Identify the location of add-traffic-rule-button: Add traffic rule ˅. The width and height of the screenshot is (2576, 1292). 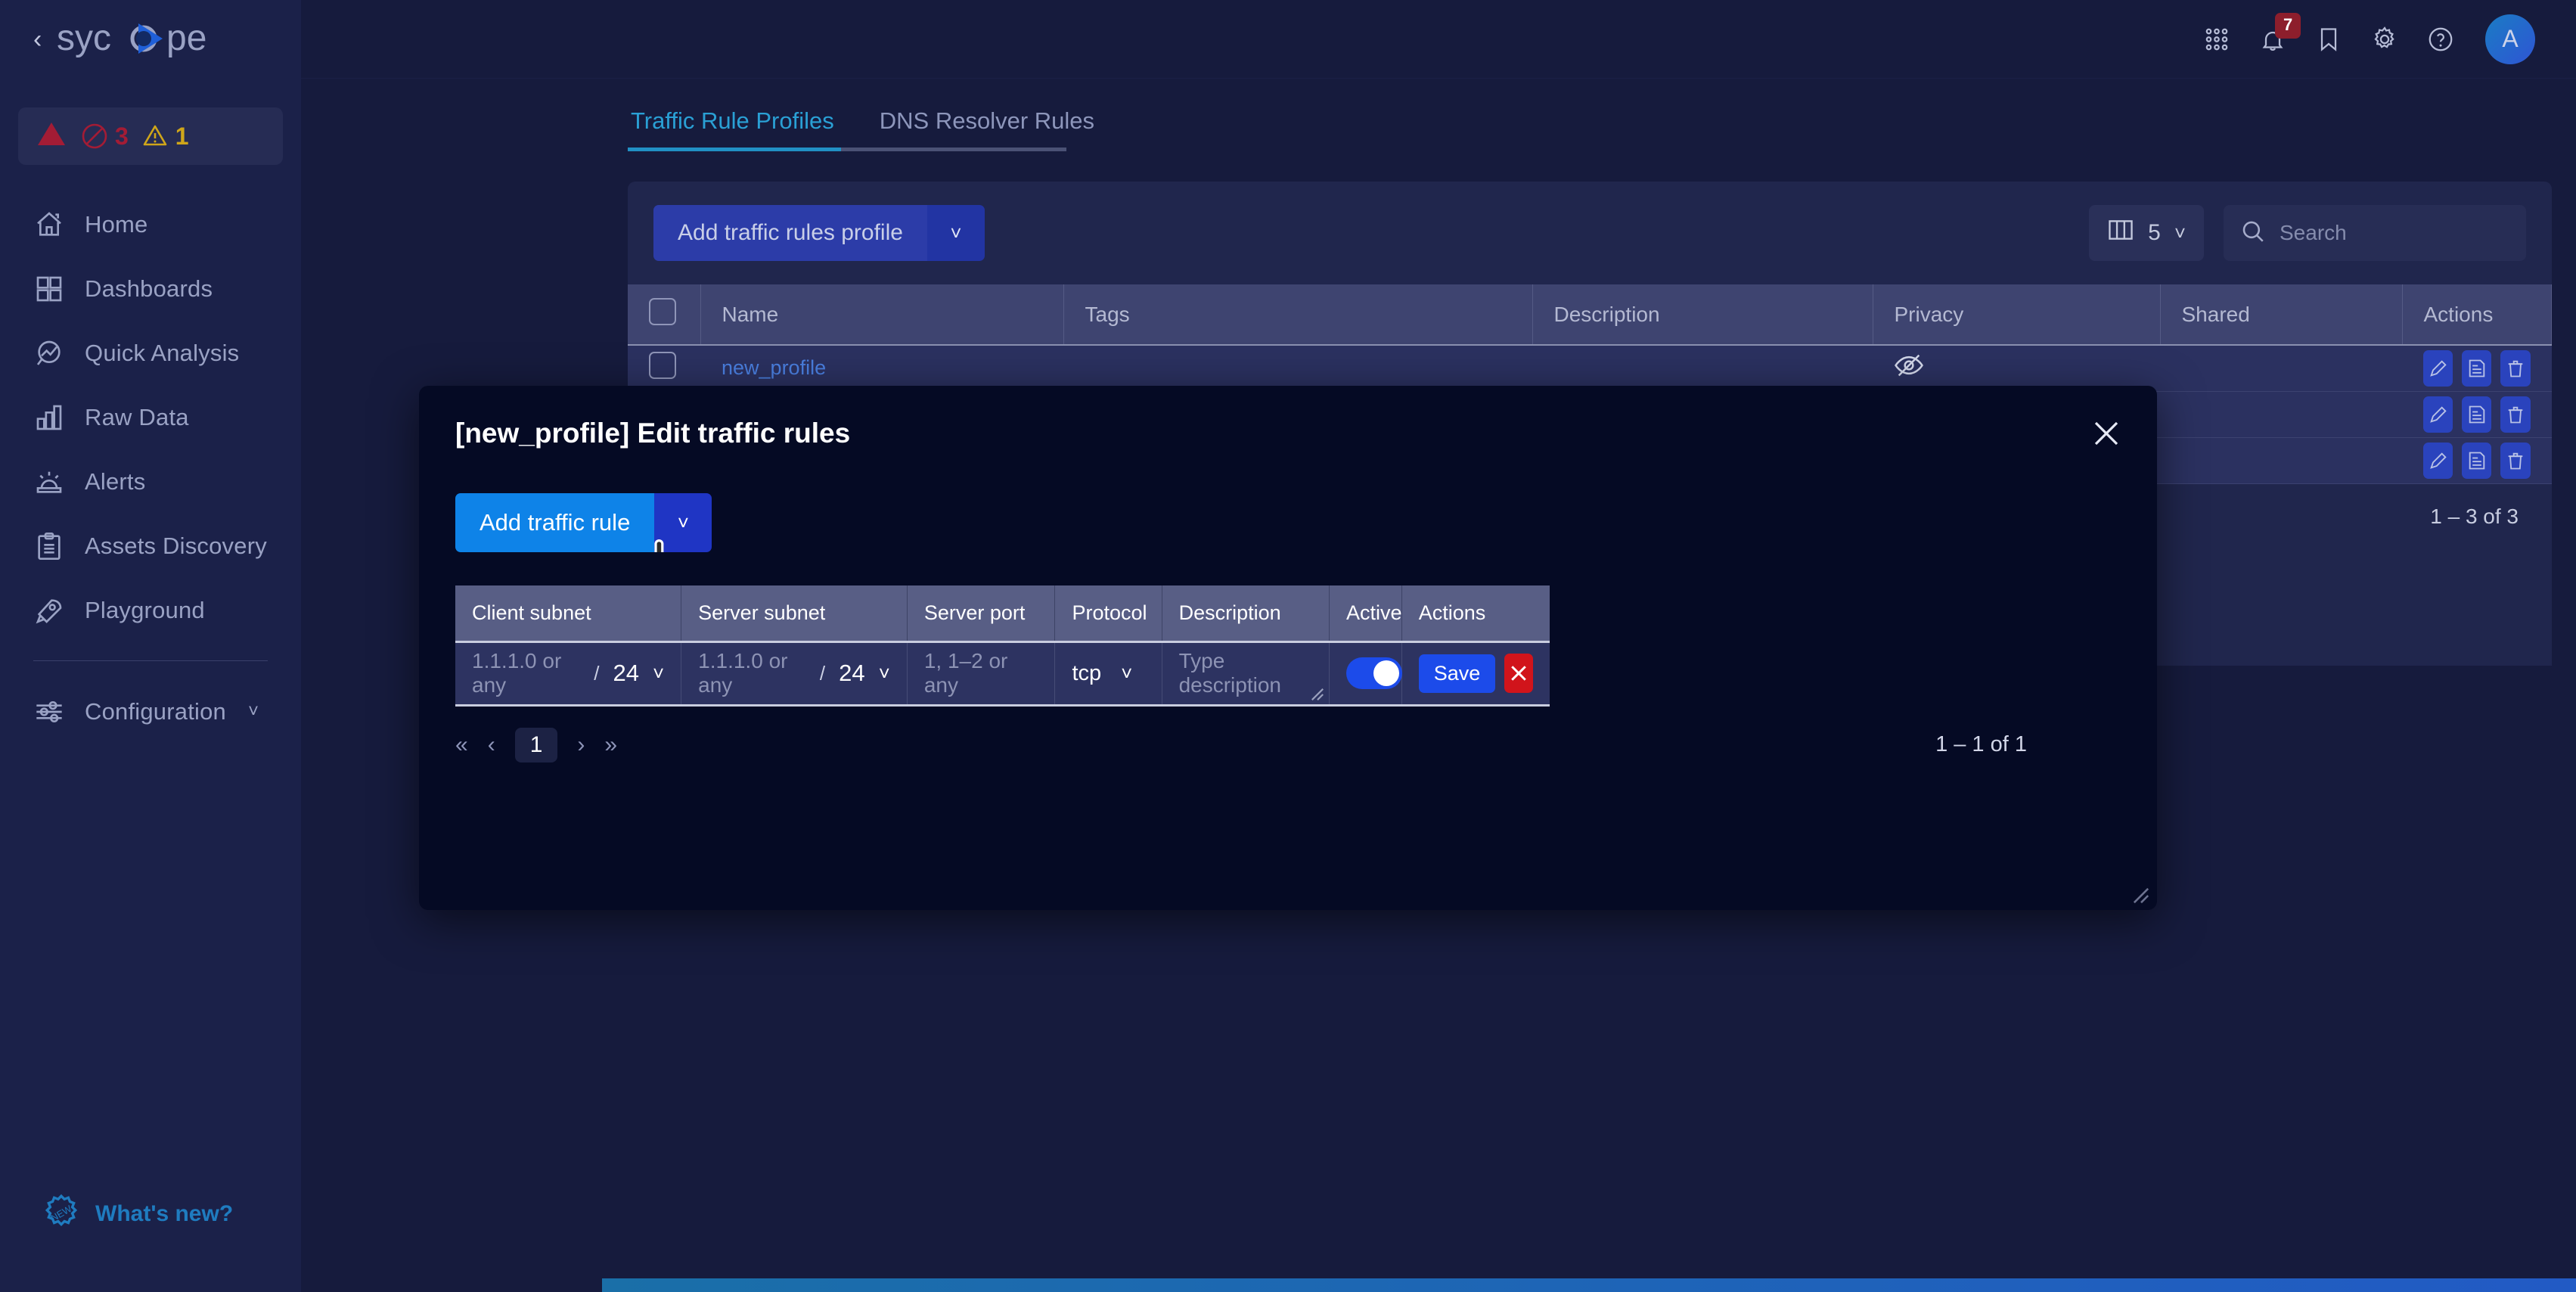
(583, 522).